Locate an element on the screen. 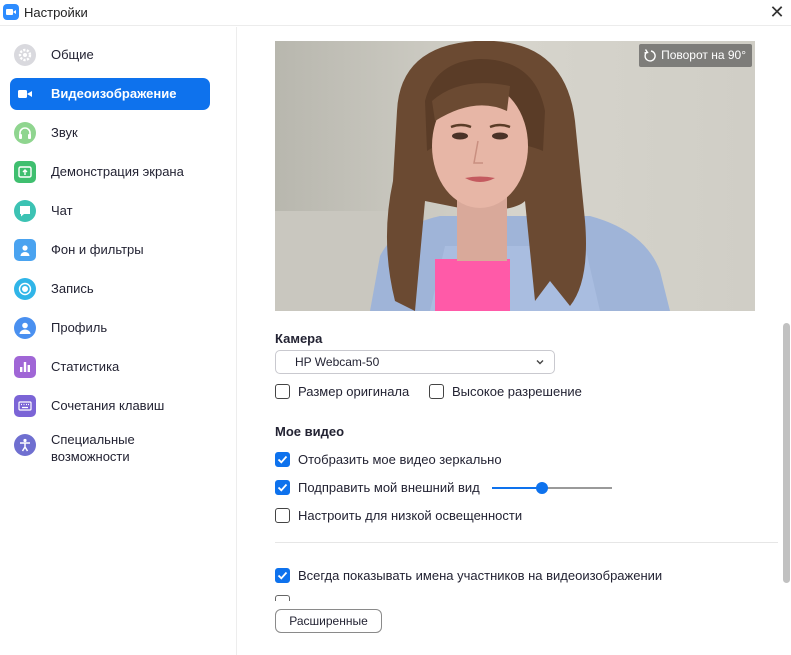  sidebar-item-statistics: Статистика is located at coordinates (110, 367).